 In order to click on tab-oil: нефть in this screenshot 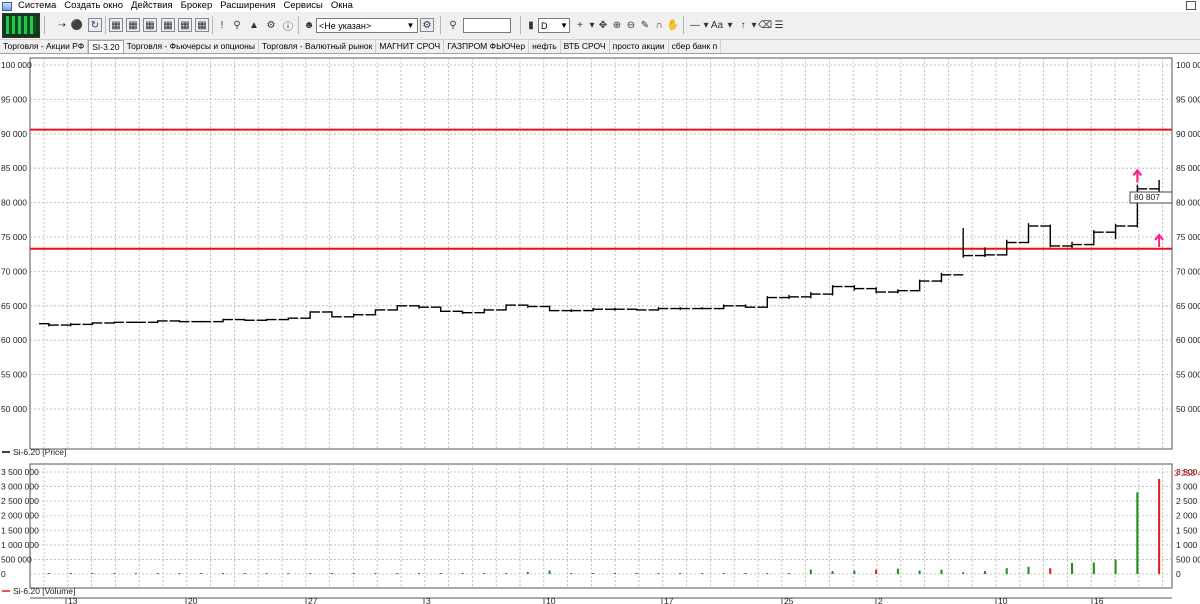, I will do `click(545, 46)`.